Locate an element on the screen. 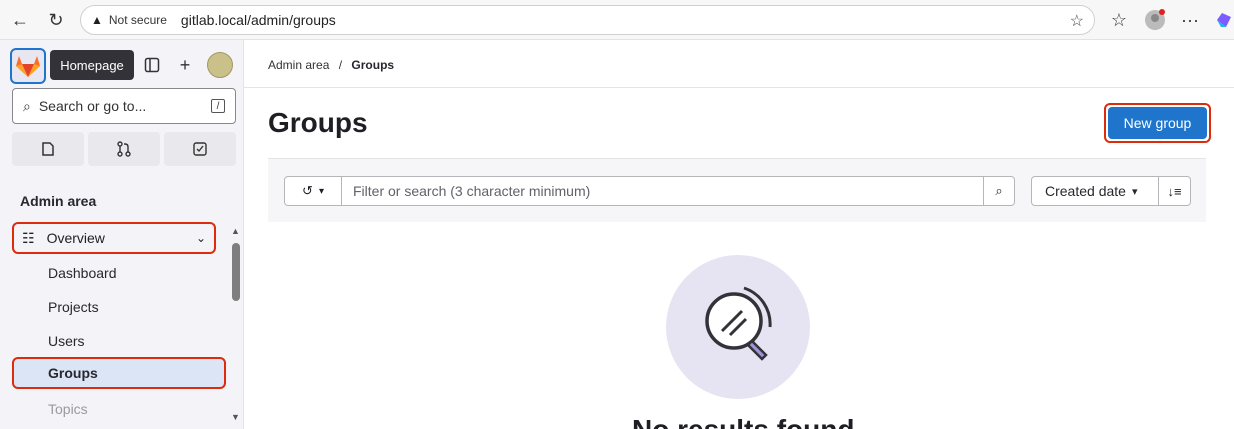 This screenshot has width=1234, height=429. warning-icon: ▲ is located at coordinates (97, 20).